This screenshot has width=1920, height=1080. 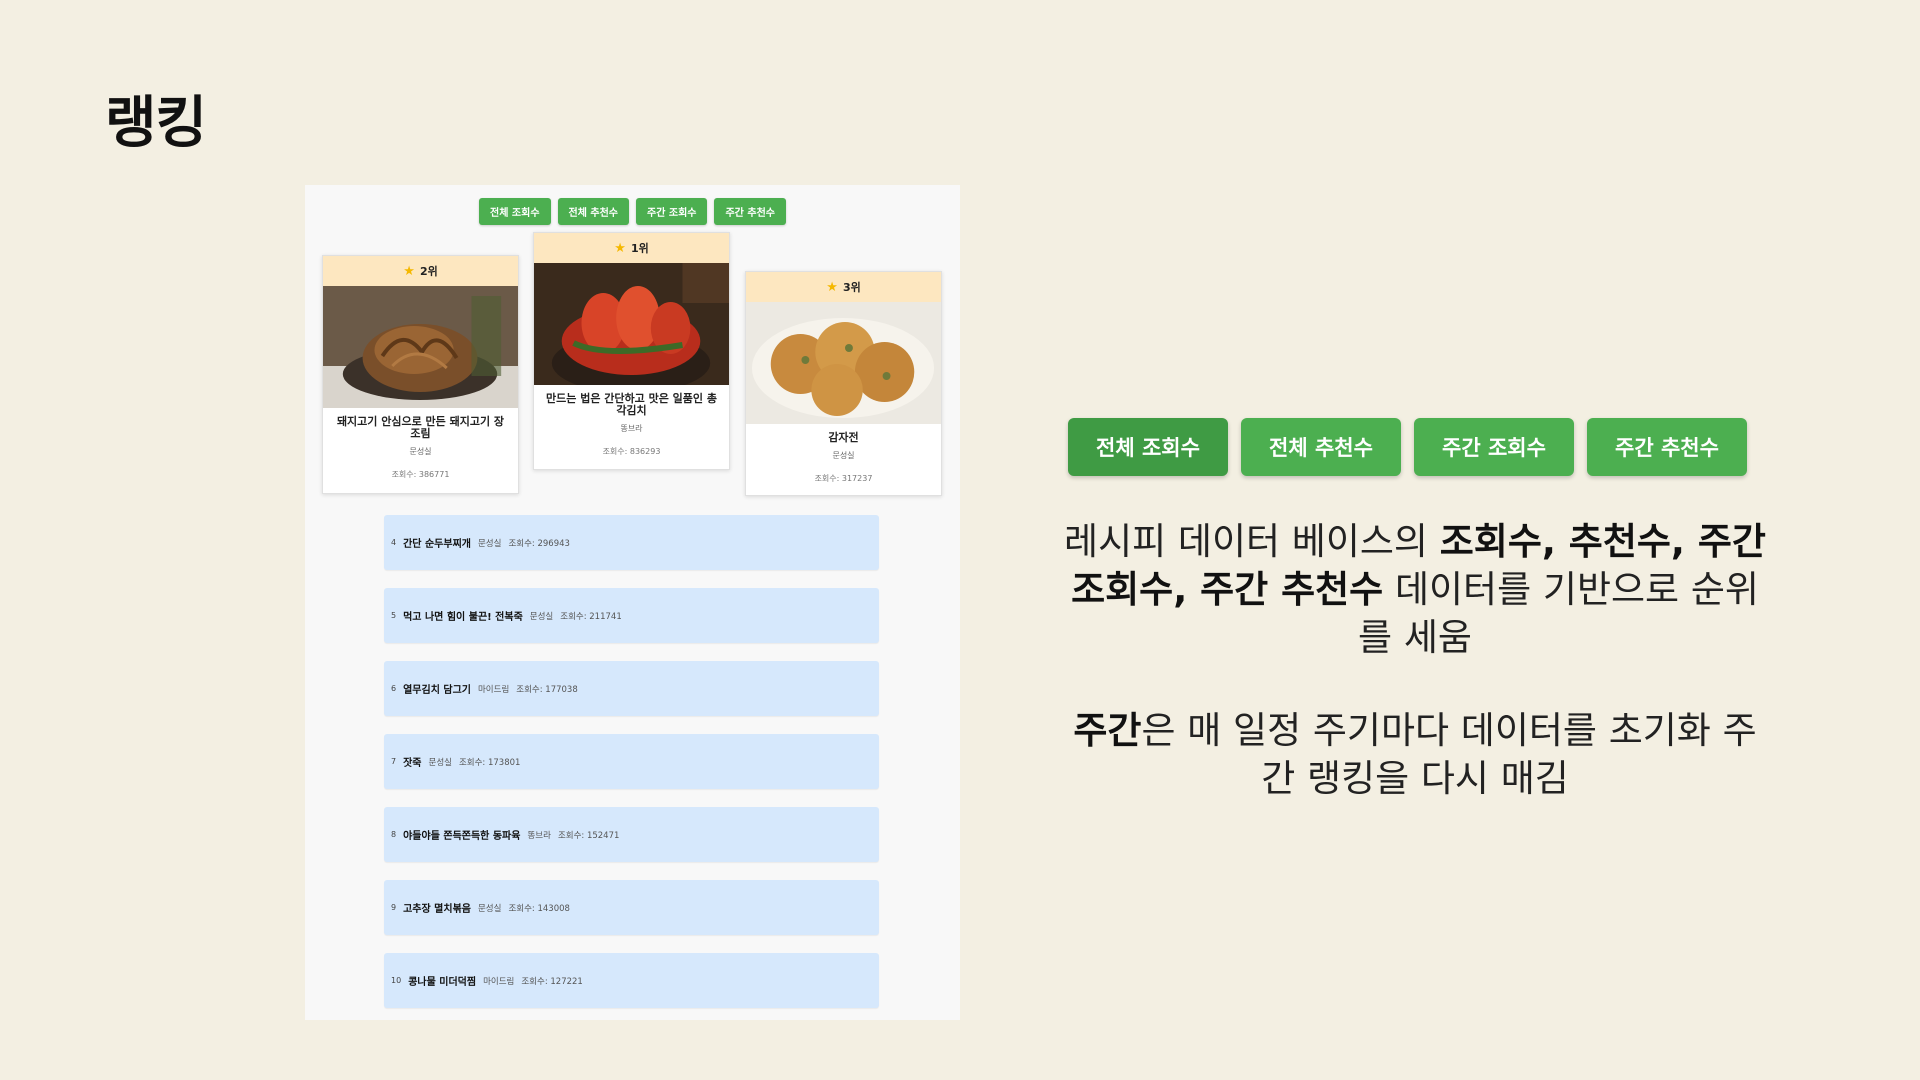 What do you see at coordinates (851, 287) in the screenshot?
I see `rank-label: 3위` at bounding box center [851, 287].